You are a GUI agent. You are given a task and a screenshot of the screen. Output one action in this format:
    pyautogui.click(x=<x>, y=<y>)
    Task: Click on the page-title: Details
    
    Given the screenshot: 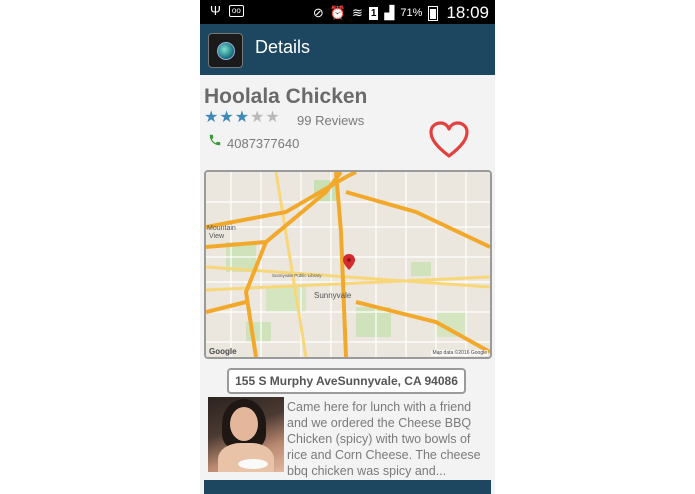 What is the action you would take?
    pyautogui.click(x=283, y=47)
    